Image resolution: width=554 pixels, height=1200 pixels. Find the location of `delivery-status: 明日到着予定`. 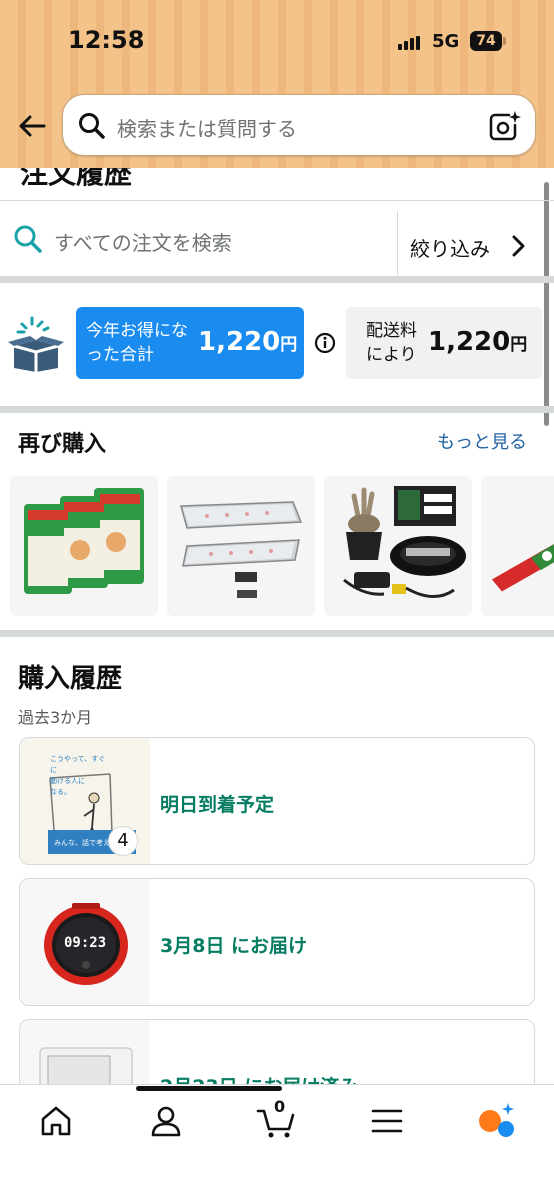

delivery-status: 明日到着予定 is located at coordinates (217, 805).